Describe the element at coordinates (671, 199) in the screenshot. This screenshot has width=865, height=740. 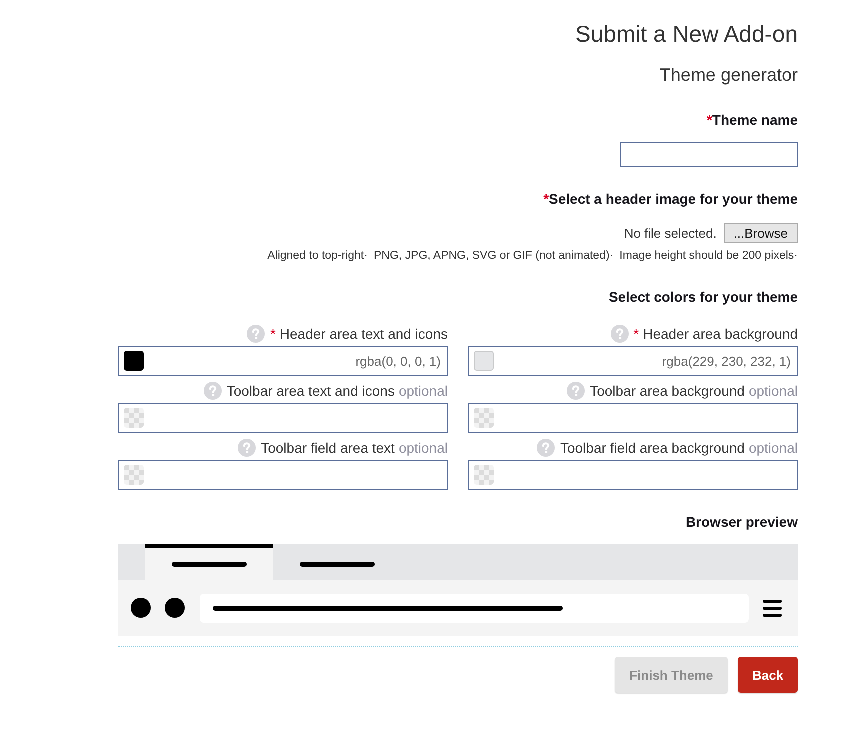
I see `field-label: *Select a header image for your theme` at that location.